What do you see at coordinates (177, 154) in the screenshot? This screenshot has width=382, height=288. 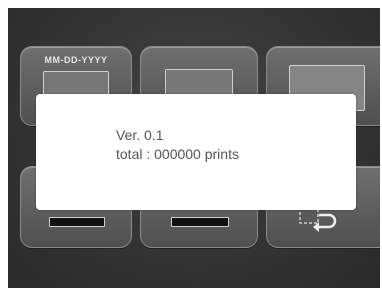 I see `total-prints-text: total : 000000 prints` at bounding box center [177, 154].